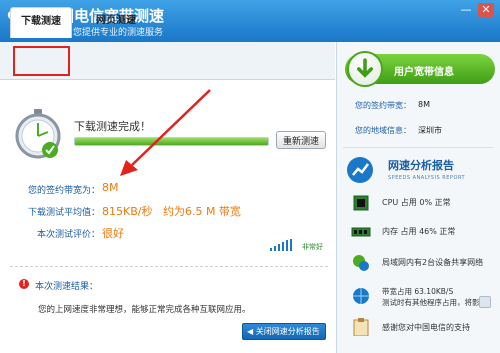  What do you see at coordinates (434, 302) in the screenshot?
I see `bandwidth-note-text: 测试时有其他程序占用，将影响` at bounding box center [434, 302].